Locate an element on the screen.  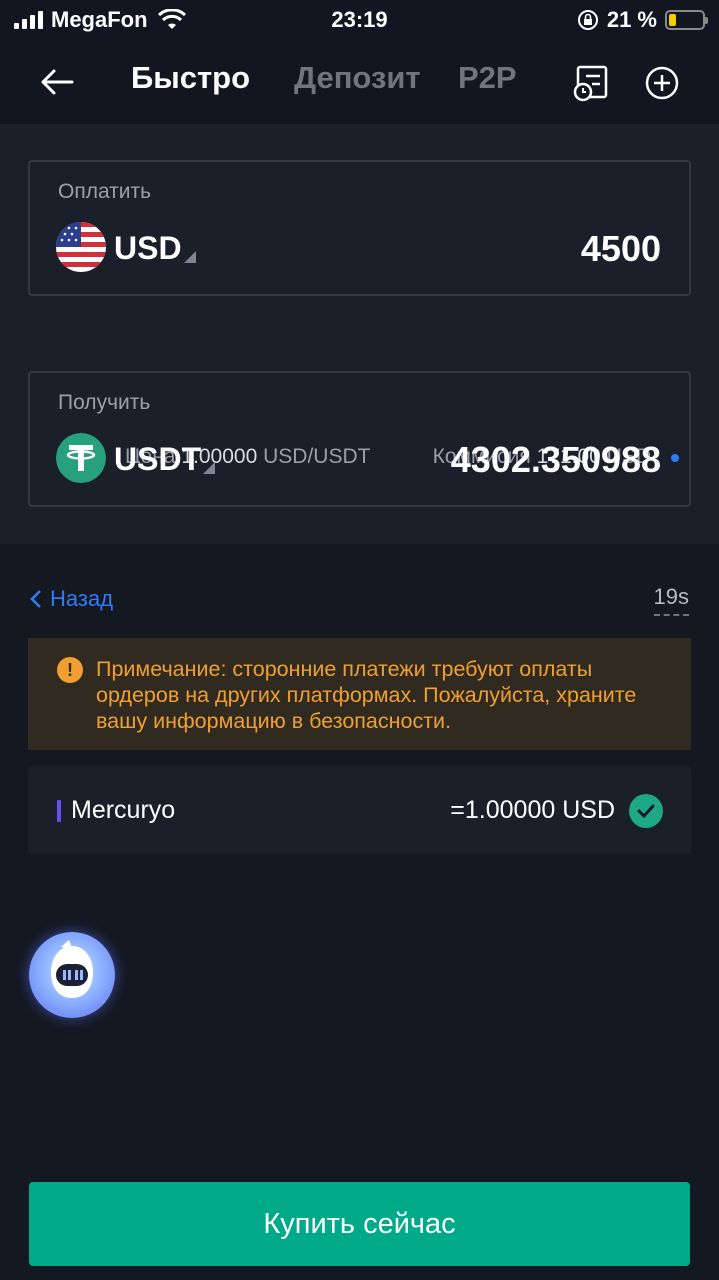
pay-amount: 4500 is located at coordinates (621, 249).